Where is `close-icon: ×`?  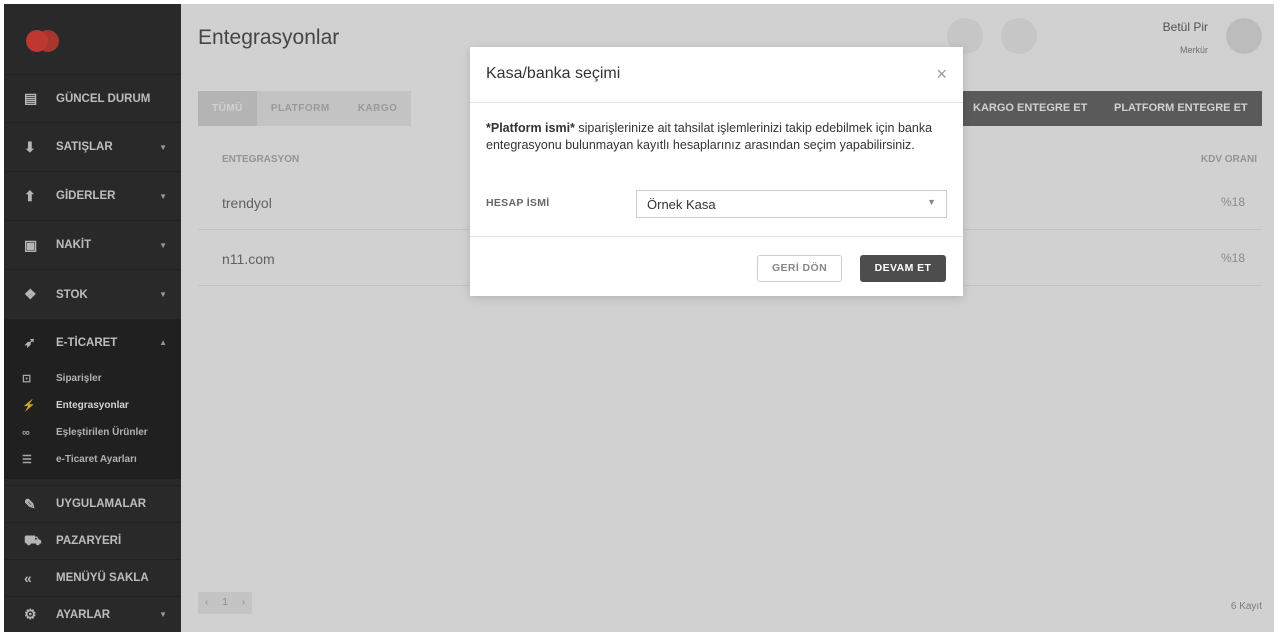
close-icon: × is located at coordinates (941, 74).